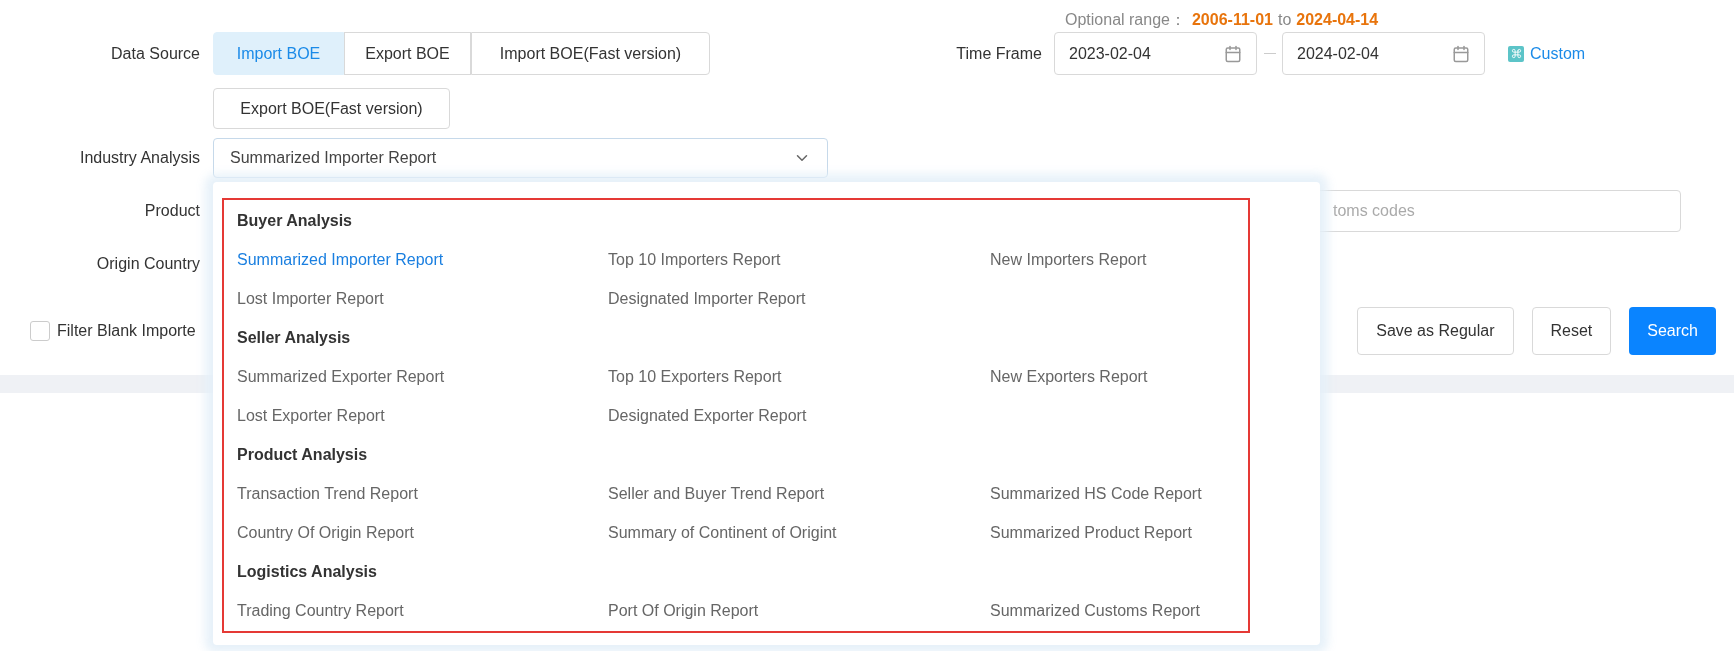 The image size is (1734, 651). What do you see at coordinates (1232, 20) in the screenshot?
I see `range-start-date: 2006-11-01` at bounding box center [1232, 20].